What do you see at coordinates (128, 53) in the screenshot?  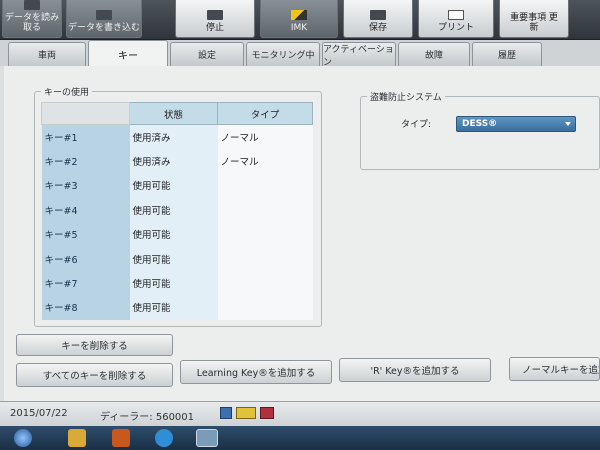 I see `tab-key: キー` at bounding box center [128, 53].